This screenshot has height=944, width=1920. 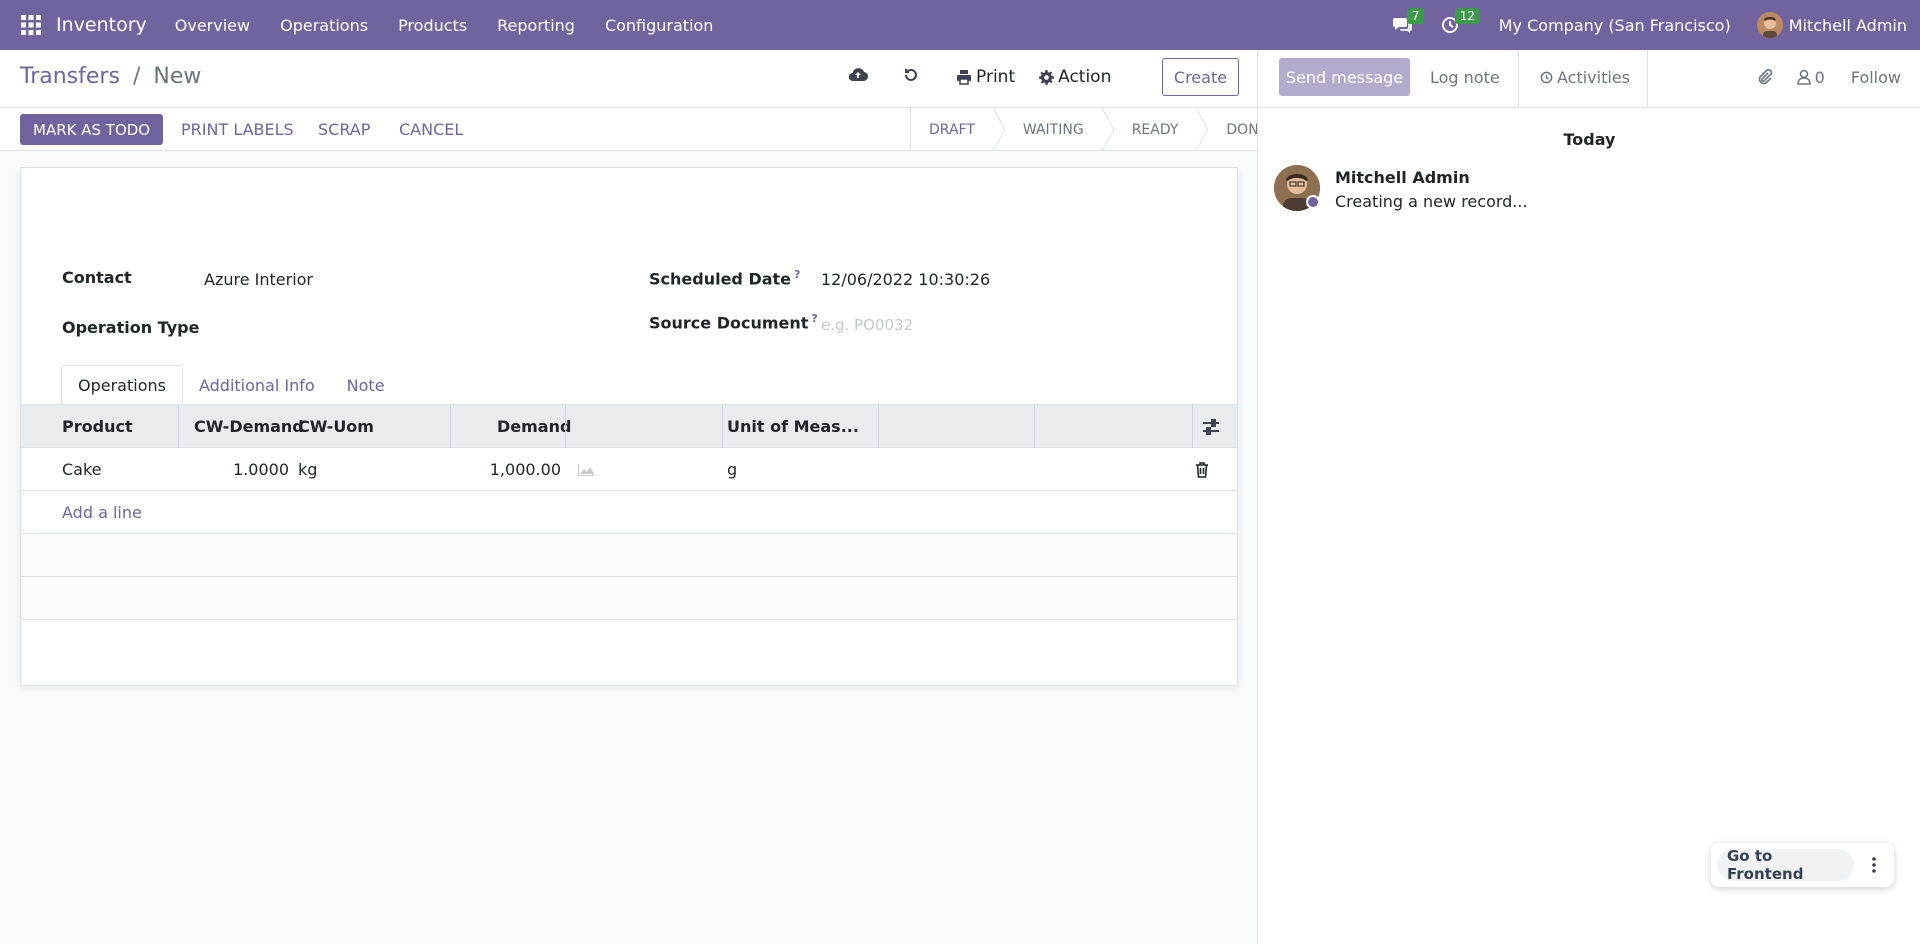 I want to click on message-author: Mitchell Admin, so click(x=1402, y=177).